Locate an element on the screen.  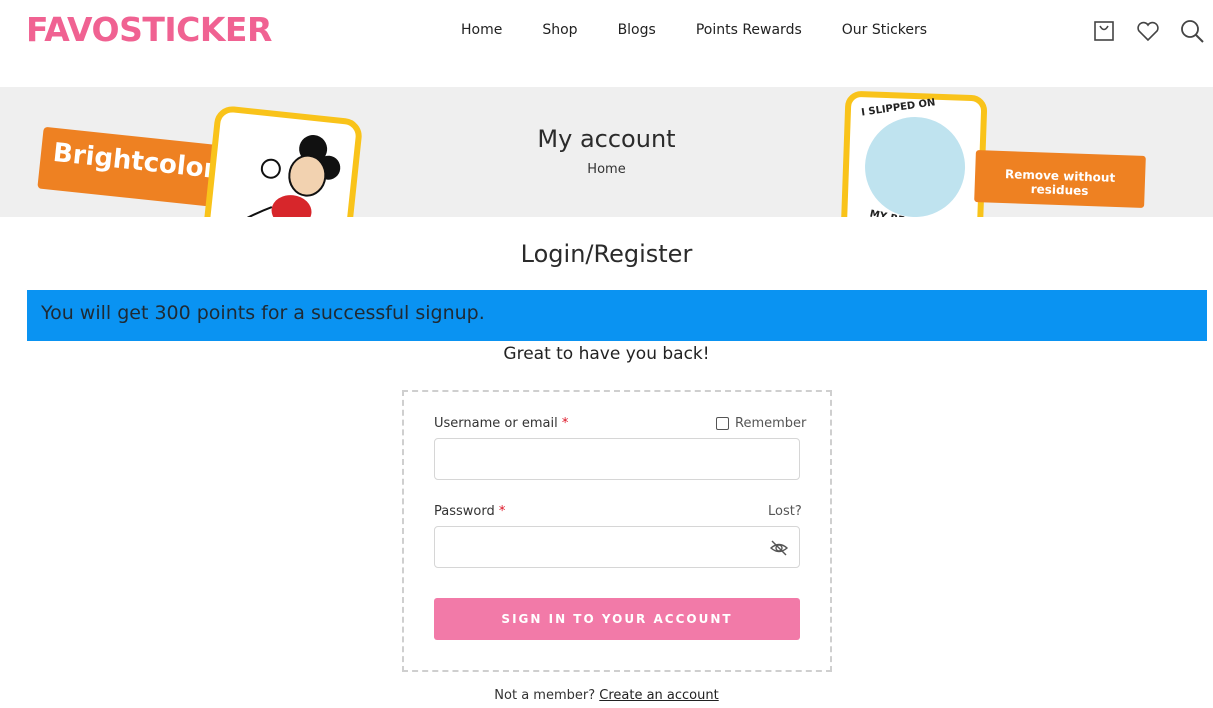
search-icon is located at coordinates (1192, 31).